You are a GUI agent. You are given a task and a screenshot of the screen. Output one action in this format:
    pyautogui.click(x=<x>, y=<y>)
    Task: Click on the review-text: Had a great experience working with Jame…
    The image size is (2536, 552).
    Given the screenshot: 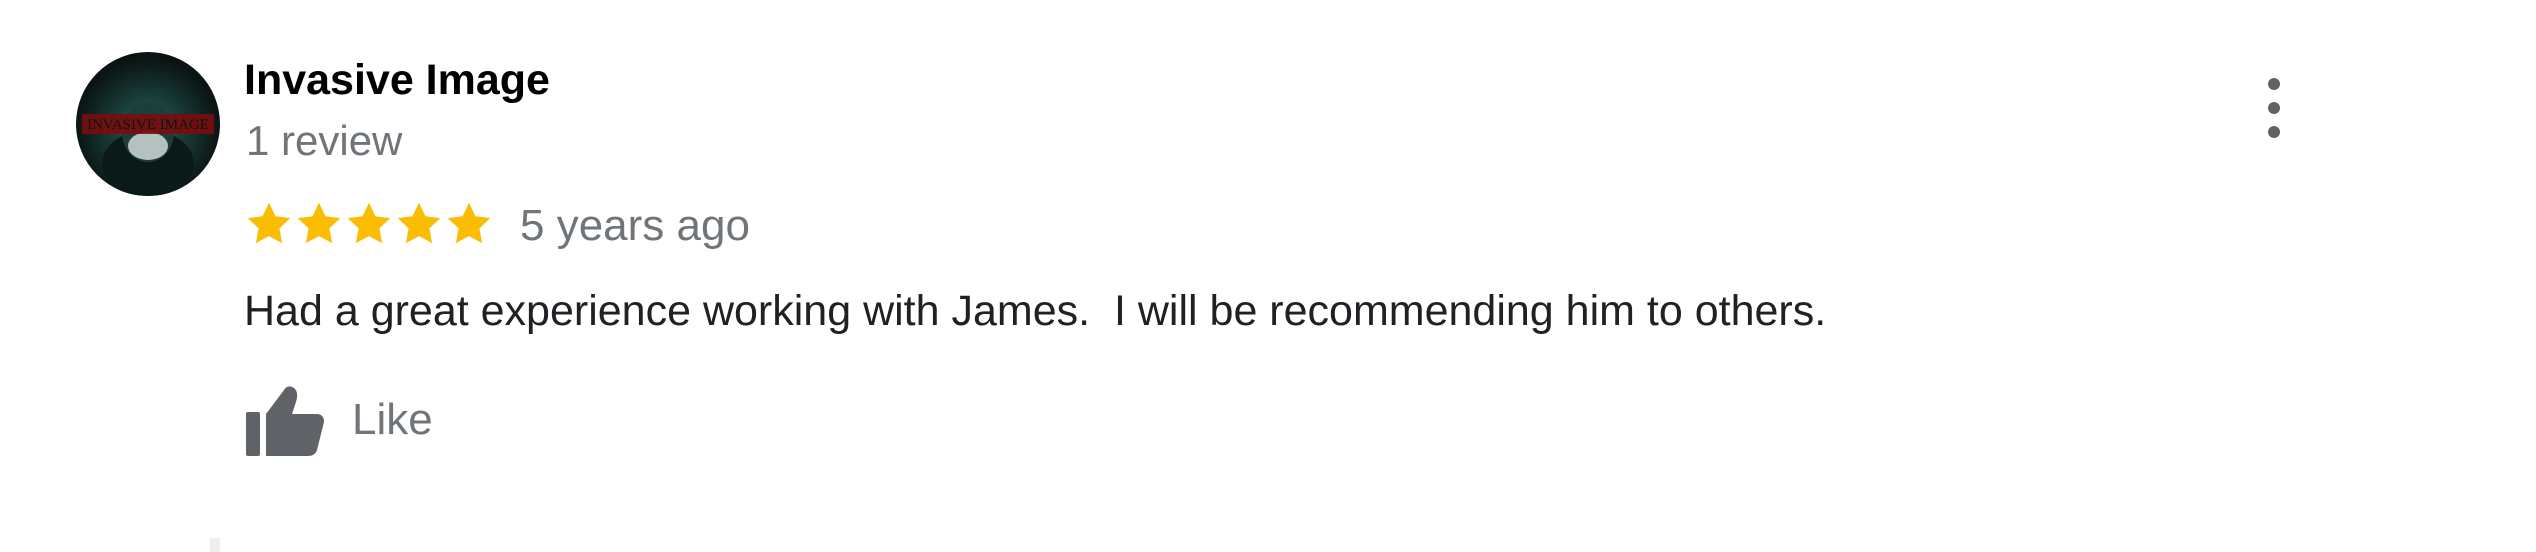 What is the action you would take?
    pyautogui.click(x=1035, y=311)
    